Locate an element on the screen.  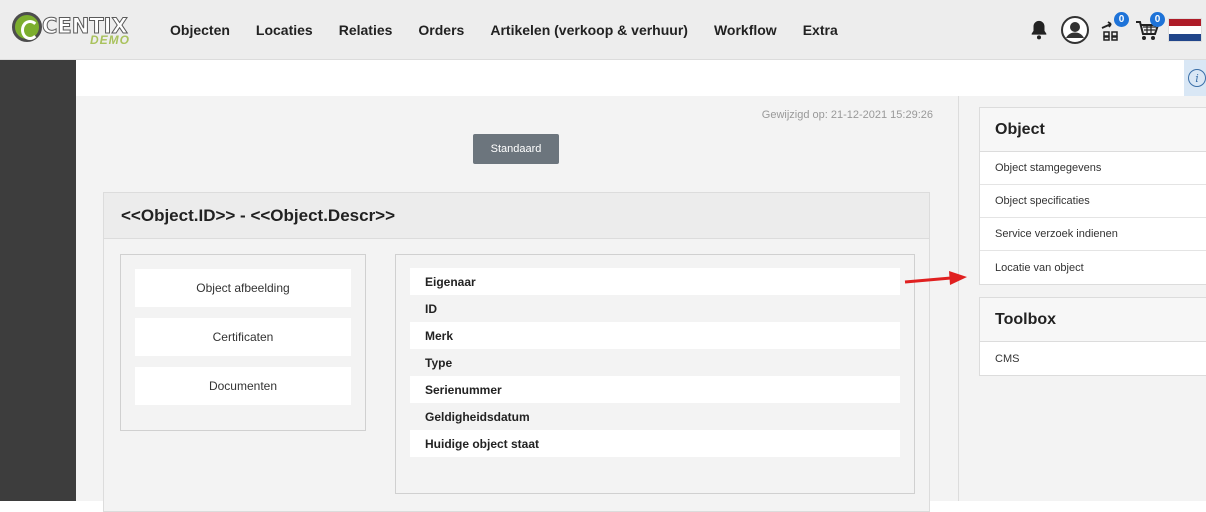
compare-badge: 0 is located at coordinates (1121, 19).